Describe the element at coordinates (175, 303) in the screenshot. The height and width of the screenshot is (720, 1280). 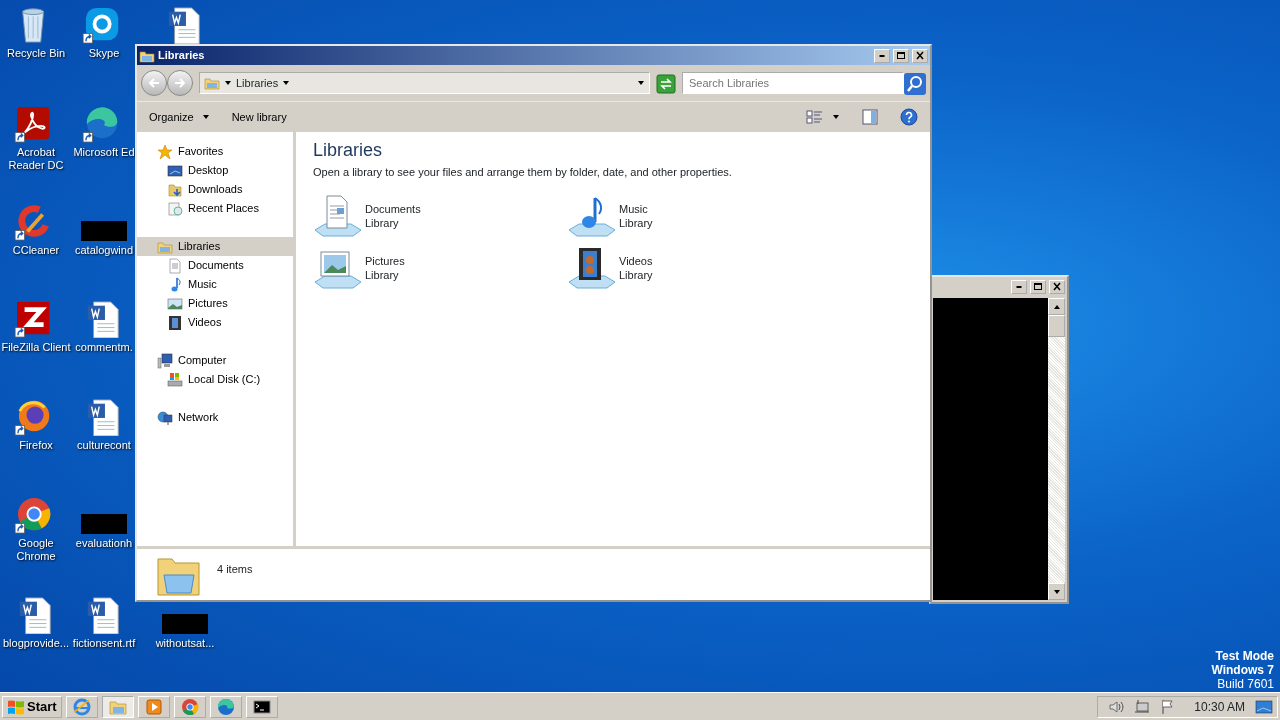
I see `picture-icon` at that location.